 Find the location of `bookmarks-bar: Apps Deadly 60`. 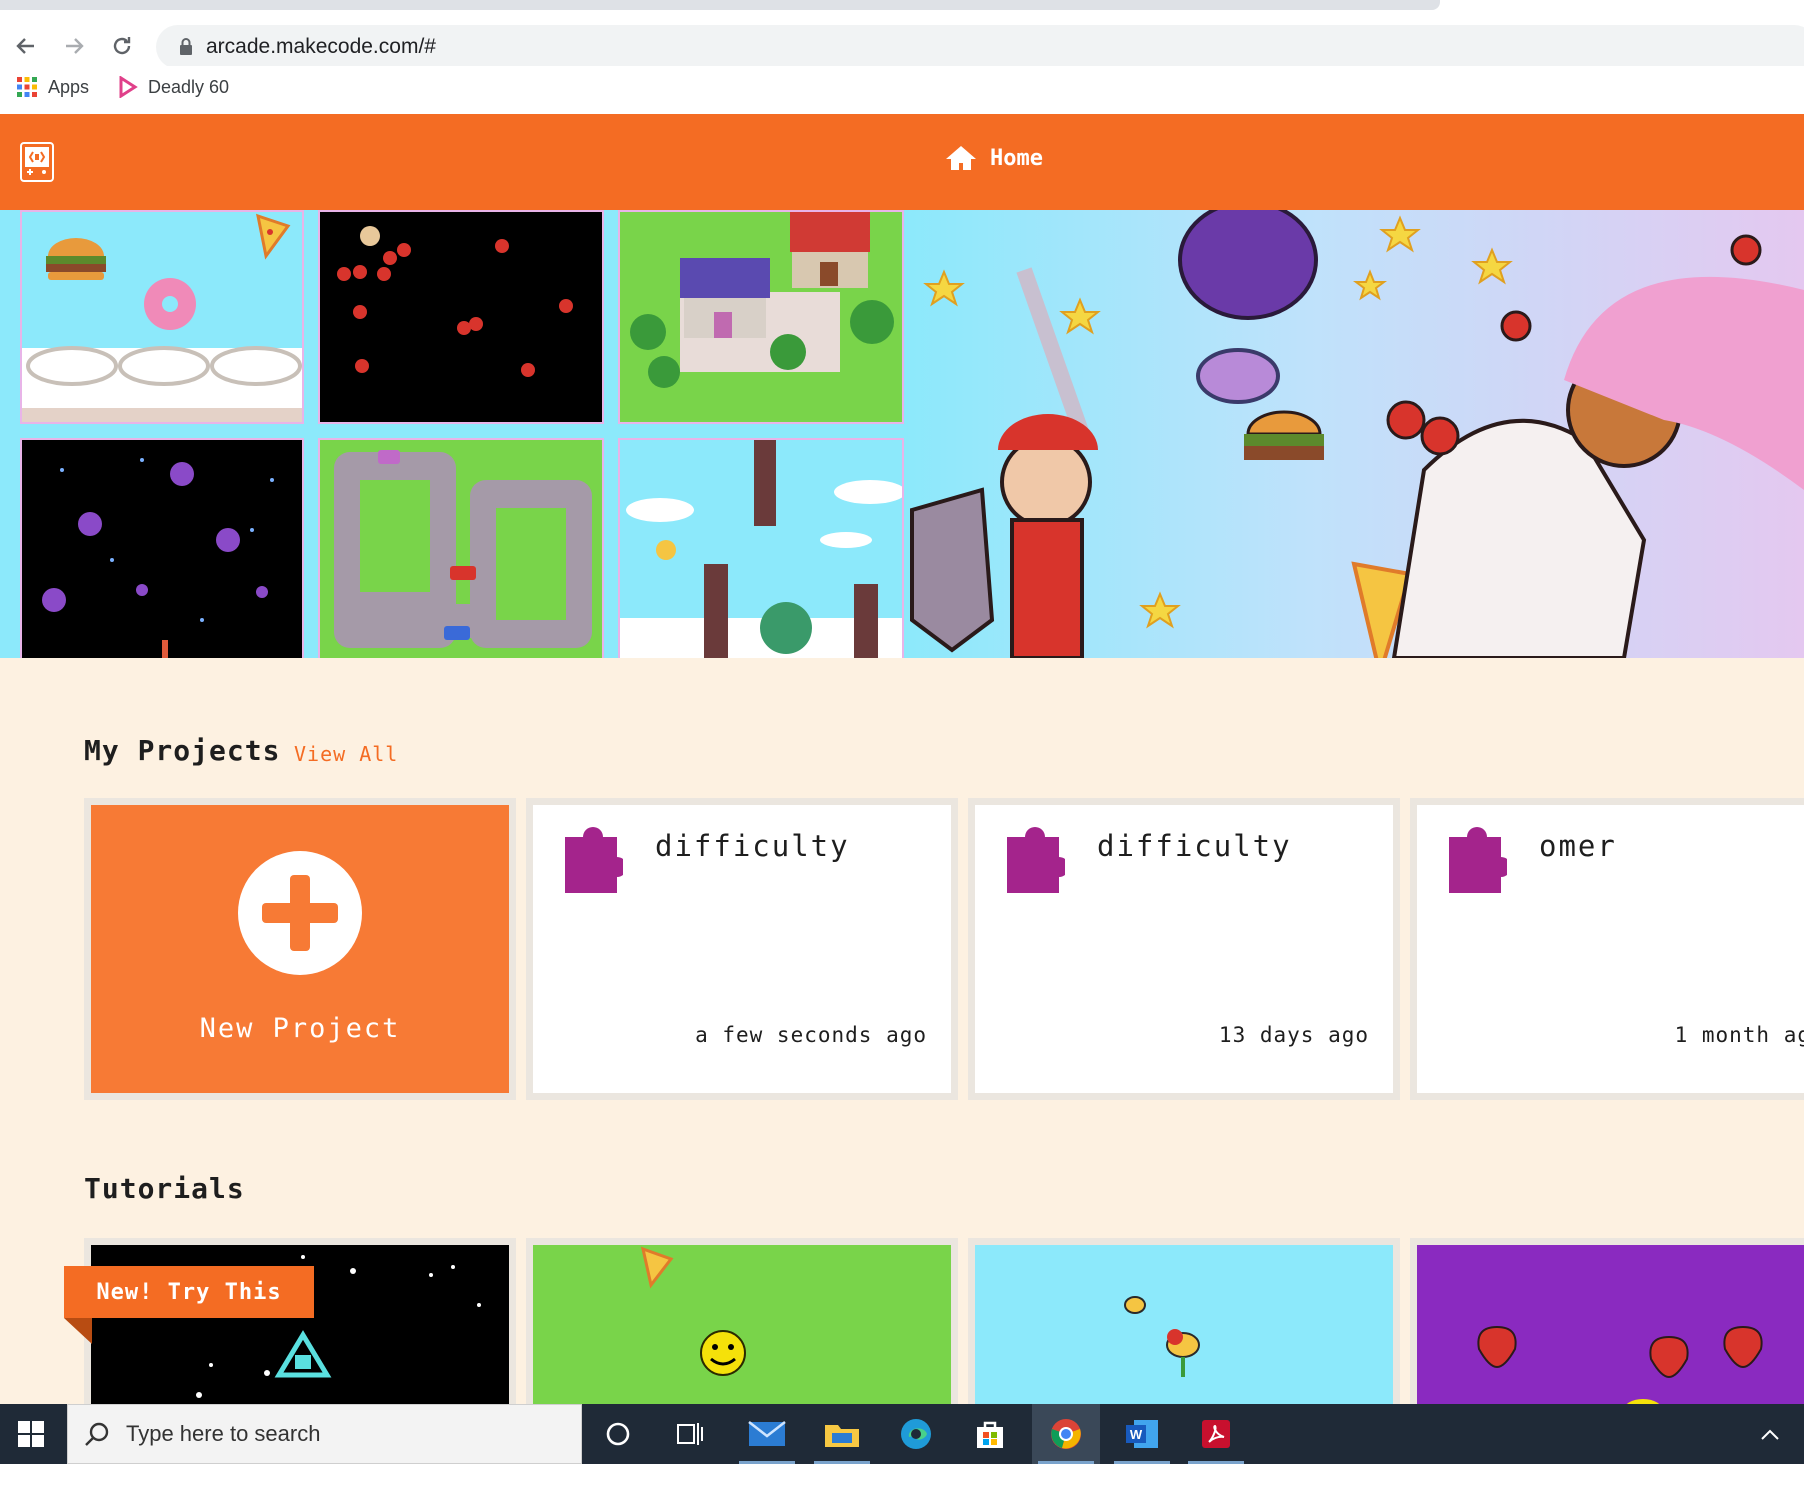

bookmarks-bar: Apps Deadly 60 is located at coordinates (902, 90).